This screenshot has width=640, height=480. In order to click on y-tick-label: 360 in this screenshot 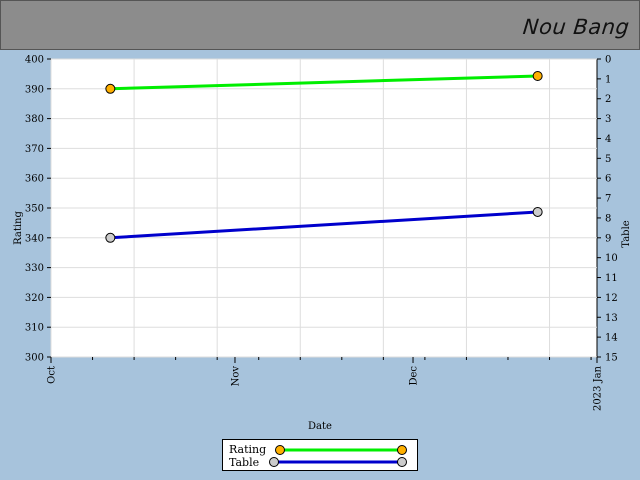, I will do `click(34, 179)`.